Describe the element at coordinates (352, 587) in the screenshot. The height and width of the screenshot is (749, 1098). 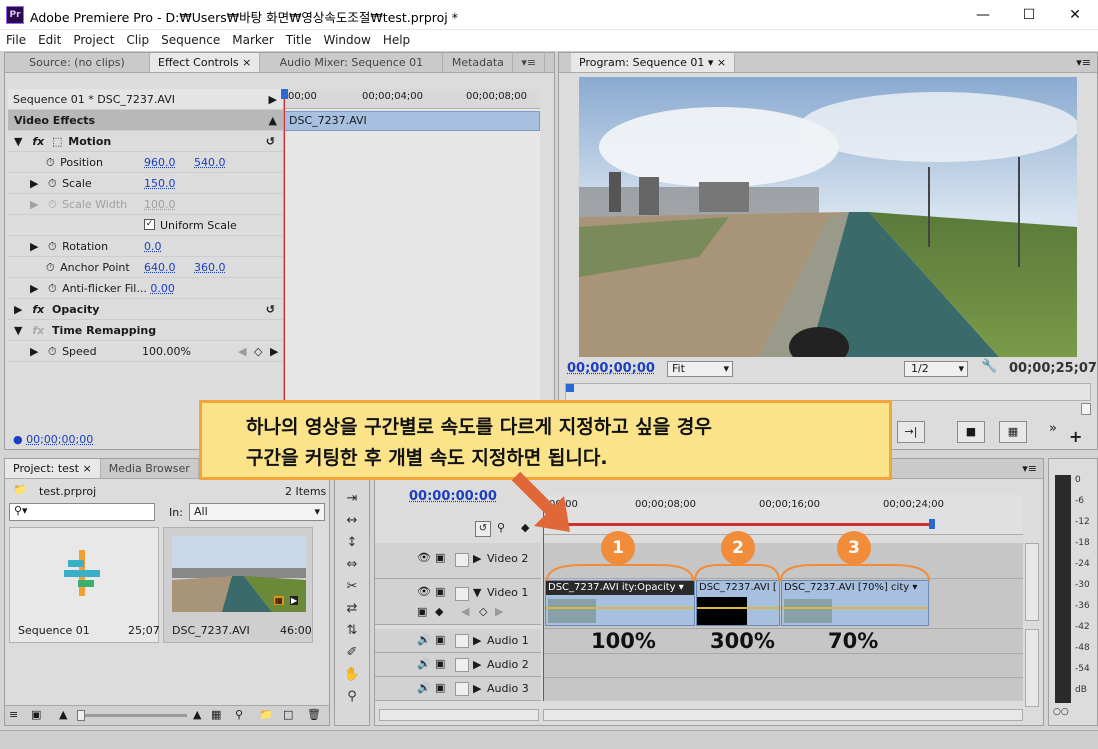
I see `razor-tool-icon: ✂` at that location.